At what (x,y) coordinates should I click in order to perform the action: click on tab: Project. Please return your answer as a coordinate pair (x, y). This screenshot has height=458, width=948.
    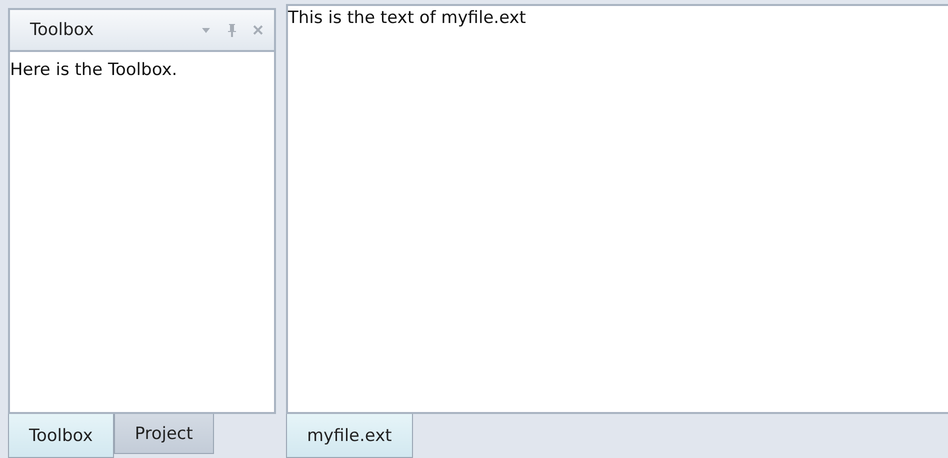
    Looking at the image, I should click on (164, 434).